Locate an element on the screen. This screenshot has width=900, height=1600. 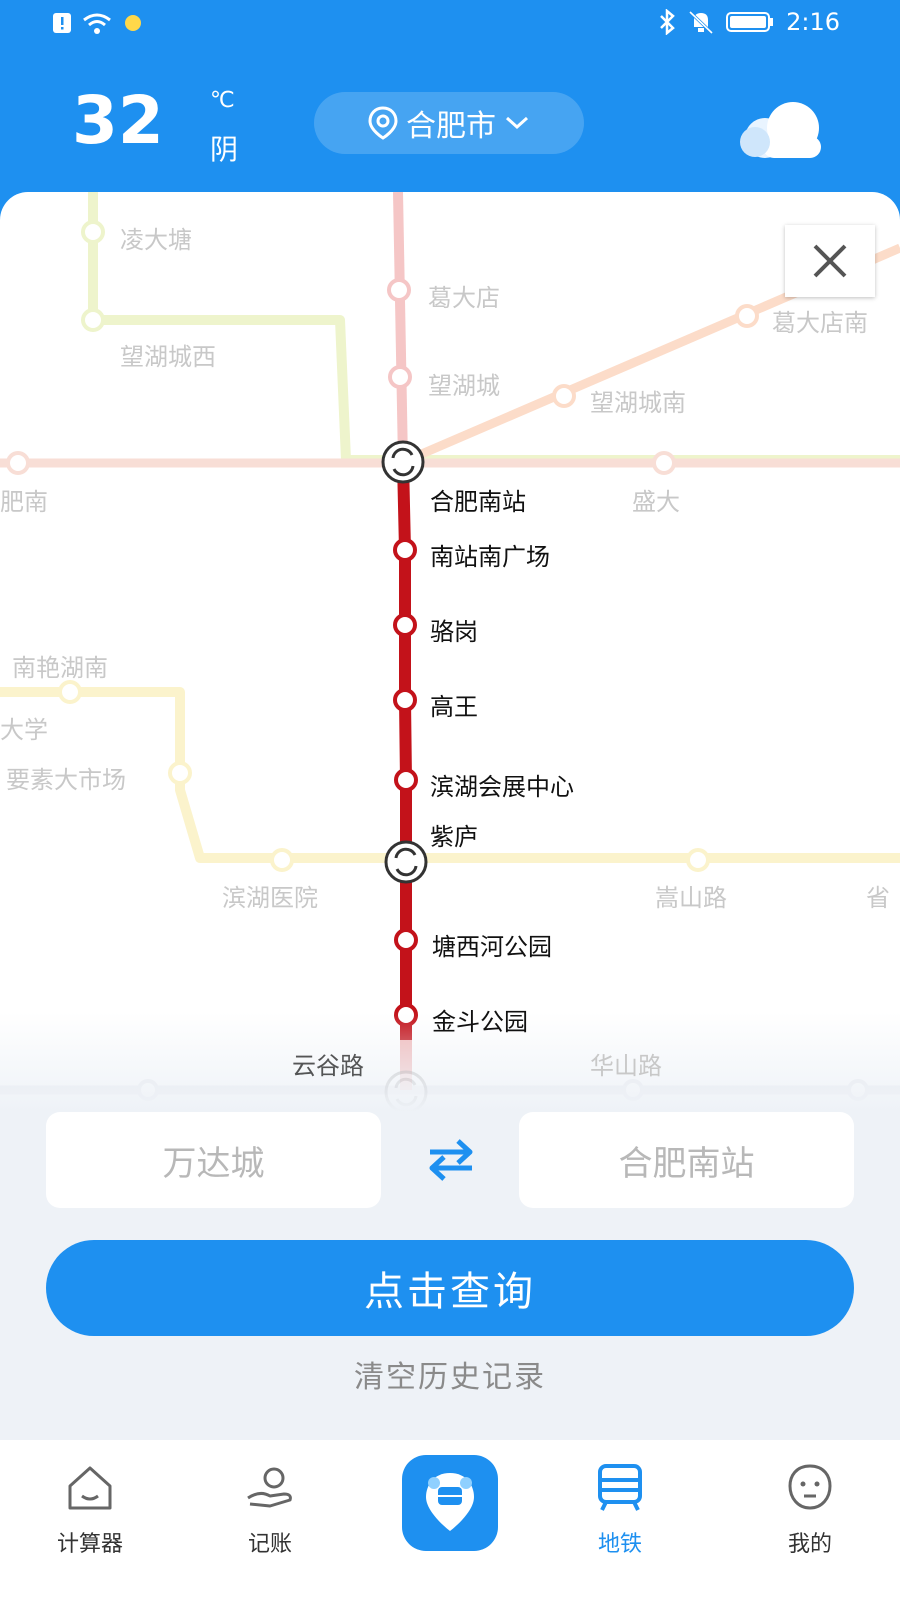
swap-icon is located at coordinates (451, 1160).